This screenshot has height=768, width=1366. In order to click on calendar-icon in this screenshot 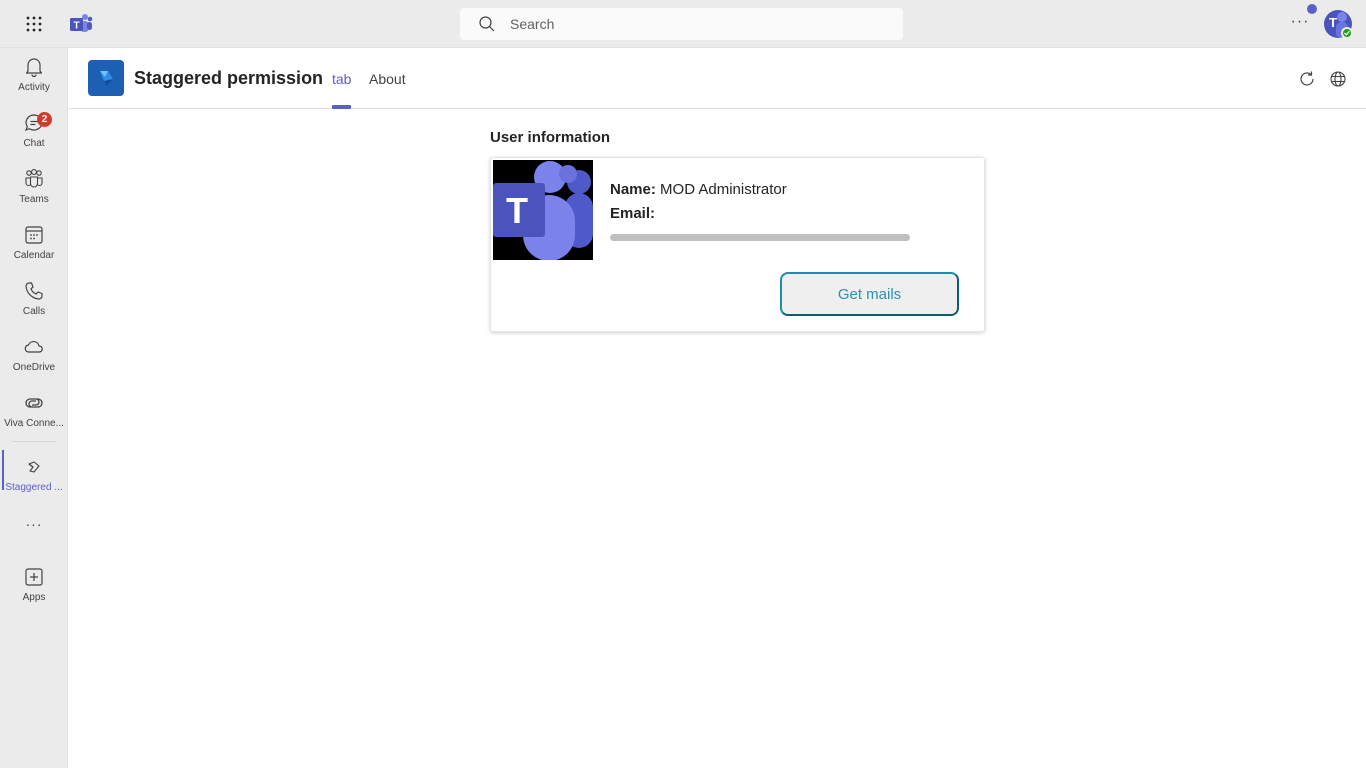, I will do `click(34, 235)`.